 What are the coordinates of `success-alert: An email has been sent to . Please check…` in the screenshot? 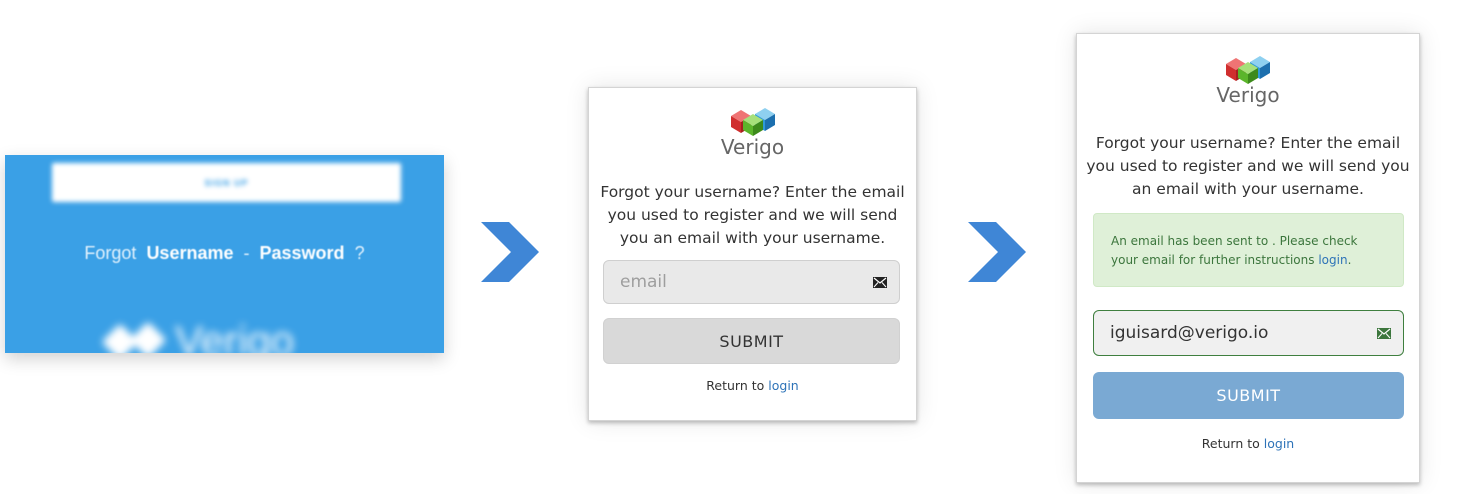 It's located at (1248, 250).